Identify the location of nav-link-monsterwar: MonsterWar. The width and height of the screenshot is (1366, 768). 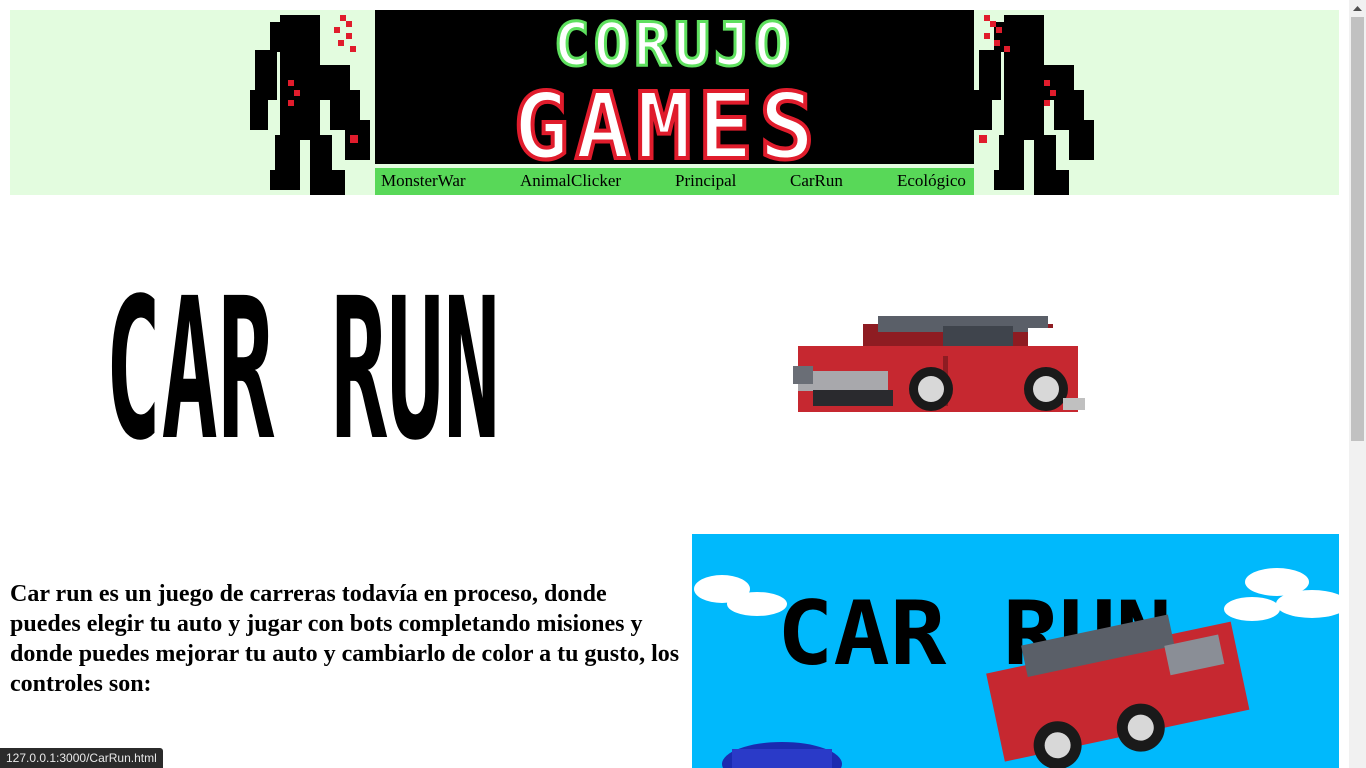
(423, 181).